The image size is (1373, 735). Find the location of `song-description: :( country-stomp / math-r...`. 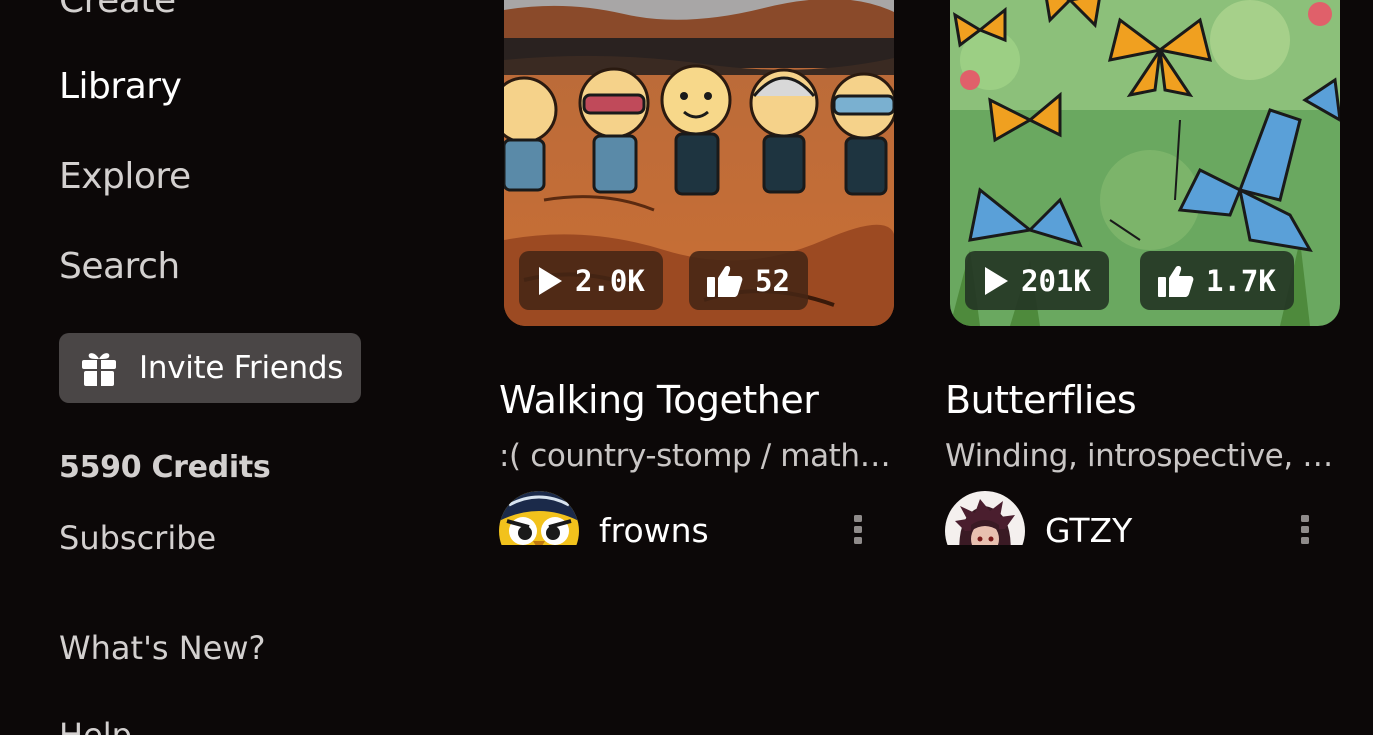

song-description: :( country-stomp / math-r... is located at coordinates (695, 456).